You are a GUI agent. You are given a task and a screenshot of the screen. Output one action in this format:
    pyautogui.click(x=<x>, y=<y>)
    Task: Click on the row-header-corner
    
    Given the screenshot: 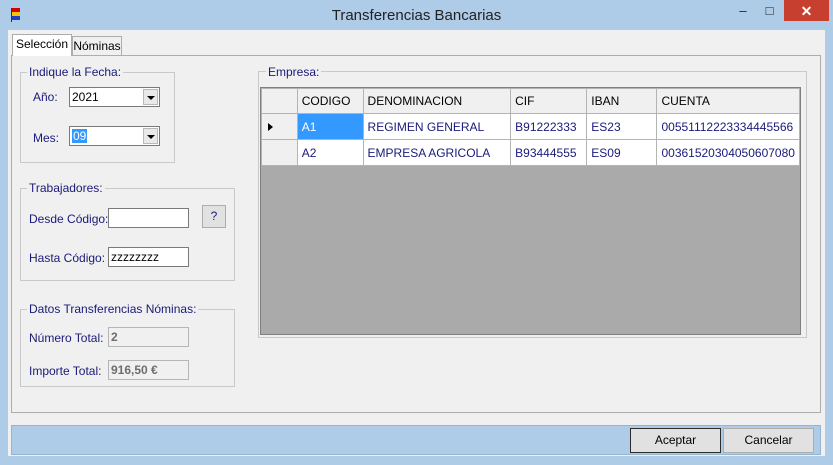 What is the action you would take?
    pyautogui.click(x=279, y=101)
    